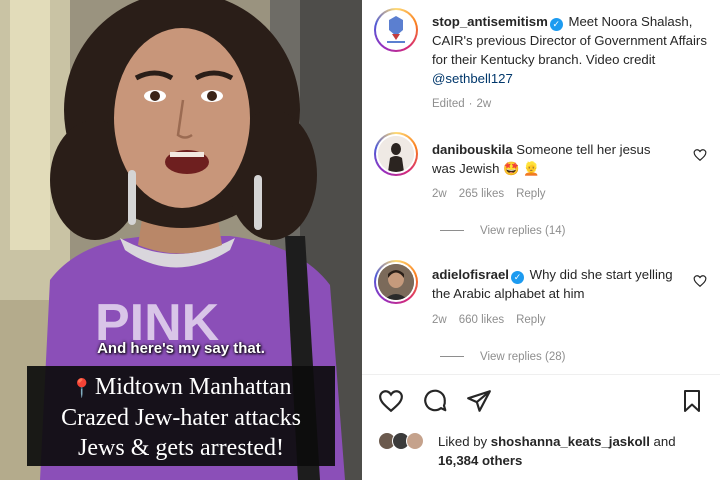  Describe the element at coordinates (700, 281) in the screenshot. I see `comment-2-like-heart-icon` at that location.